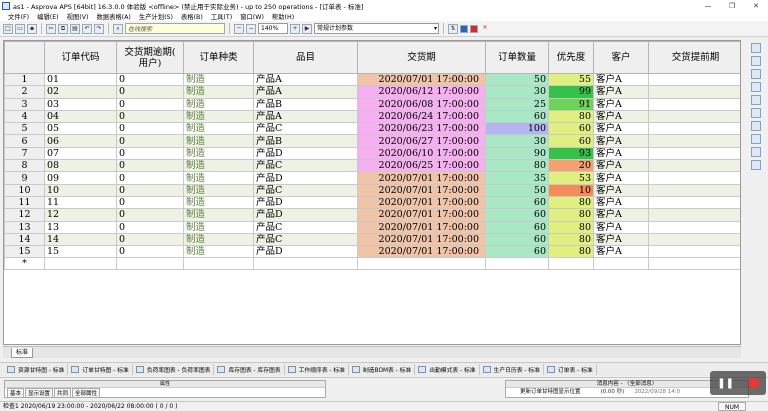 The image size is (768, 411). I want to click on menu-help: 帮助(H), so click(283, 16).